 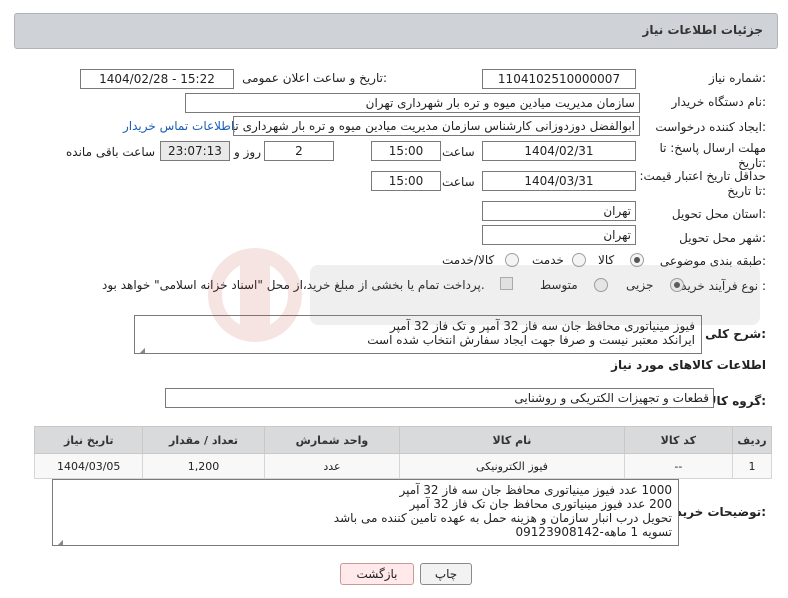 I want to click on delivery-province-field: تهران, so click(x=559, y=211).